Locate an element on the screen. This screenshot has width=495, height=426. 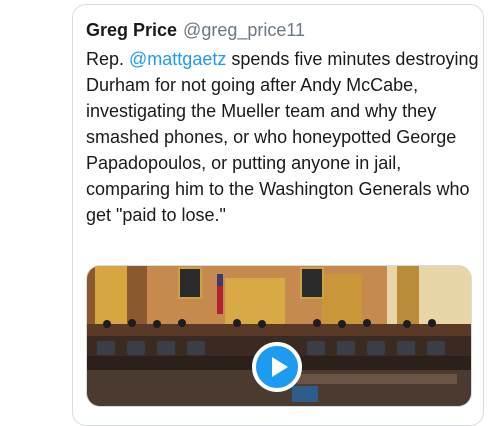
author-display-name: Greg Price is located at coordinates (131, 30).